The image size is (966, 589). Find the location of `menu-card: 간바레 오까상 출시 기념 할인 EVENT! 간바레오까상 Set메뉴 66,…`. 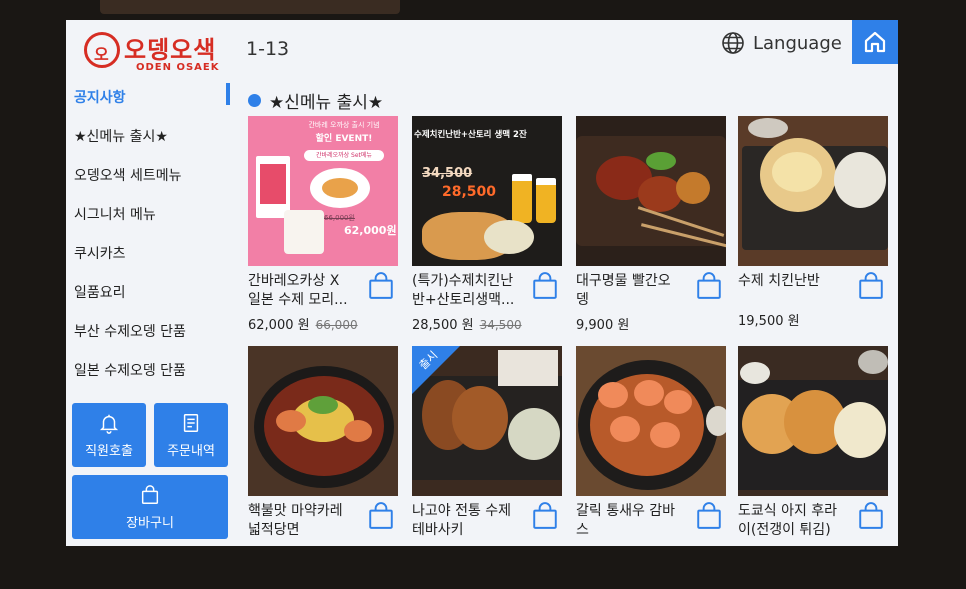

menu-card: 간바레 오까상 출시 기념 할인 EVENT! 간바레오까상 Set메뉴 66,… is located at coordinates (323, 224).